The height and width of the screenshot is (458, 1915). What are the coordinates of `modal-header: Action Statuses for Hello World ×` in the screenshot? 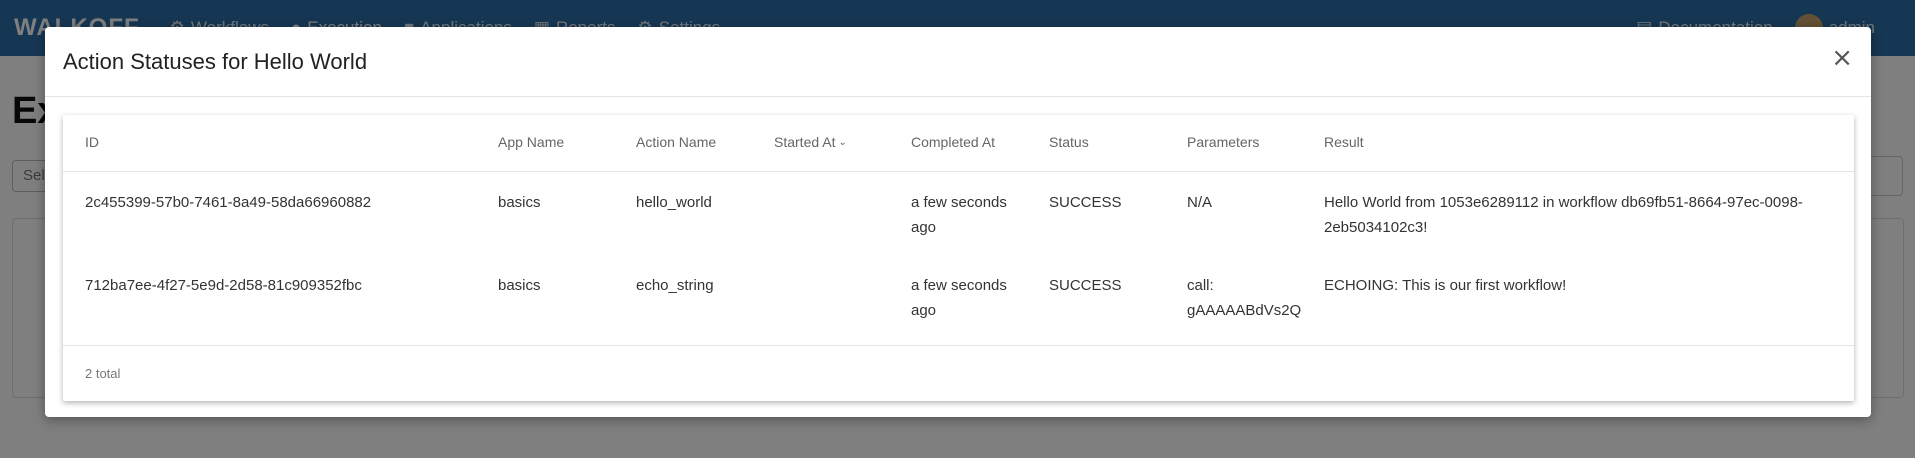 It's located at (958, 62).